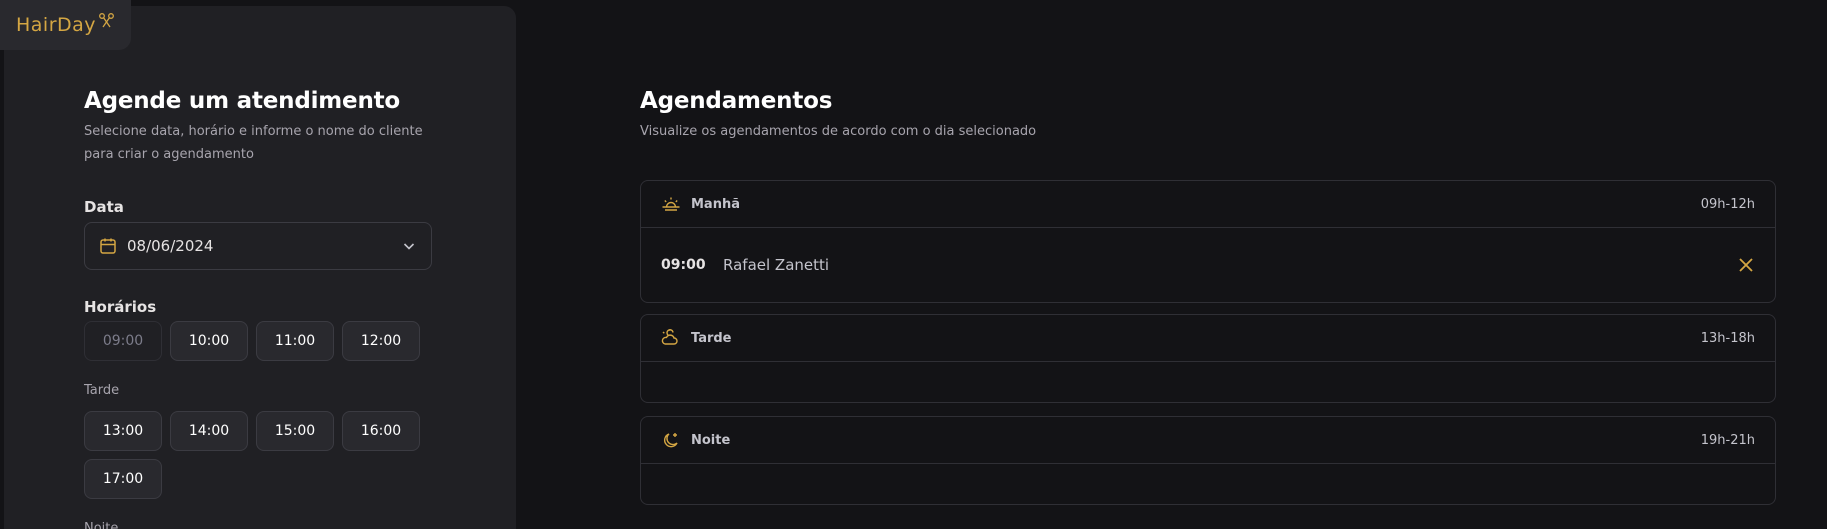  I want to click on sunrise-icon, so click(671, 204).